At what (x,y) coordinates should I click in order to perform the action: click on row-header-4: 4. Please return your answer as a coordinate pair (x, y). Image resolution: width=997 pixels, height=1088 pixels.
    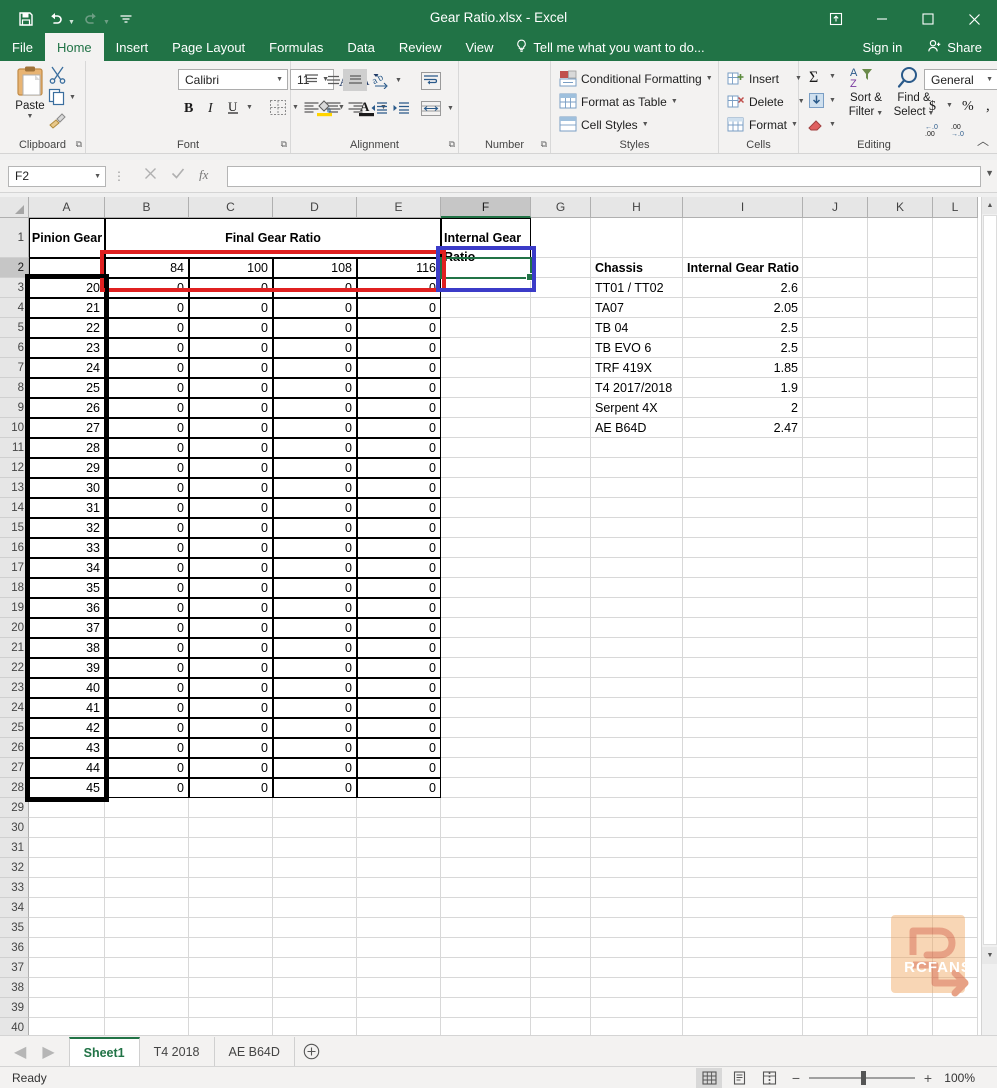
    Looking at the image, I should click on (14, 308).